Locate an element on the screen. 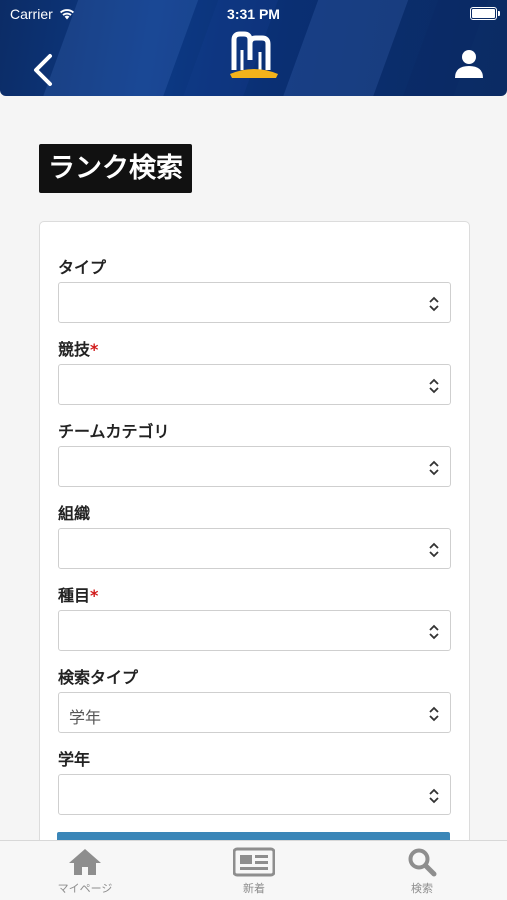  tab-news: 新着 is located at coordinates (254, 871).